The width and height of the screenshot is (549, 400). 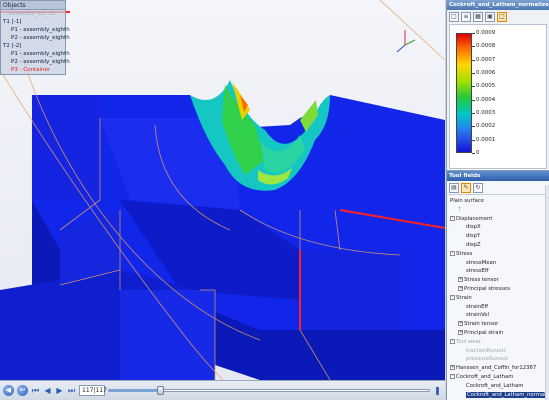 I want to click on tree-item-label: Cockroft_and_Latham_normalized, so click(x=507, y=394).